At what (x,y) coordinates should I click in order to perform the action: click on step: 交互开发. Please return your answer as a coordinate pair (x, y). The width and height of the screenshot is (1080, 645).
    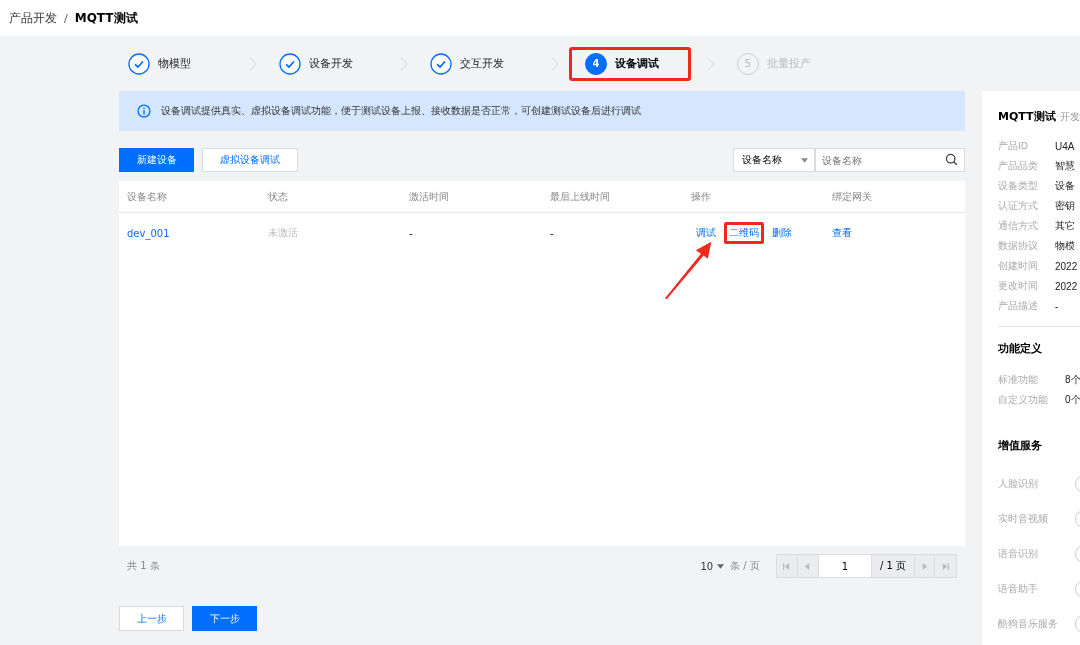
    Looking at the image, I should click on (478, 63).